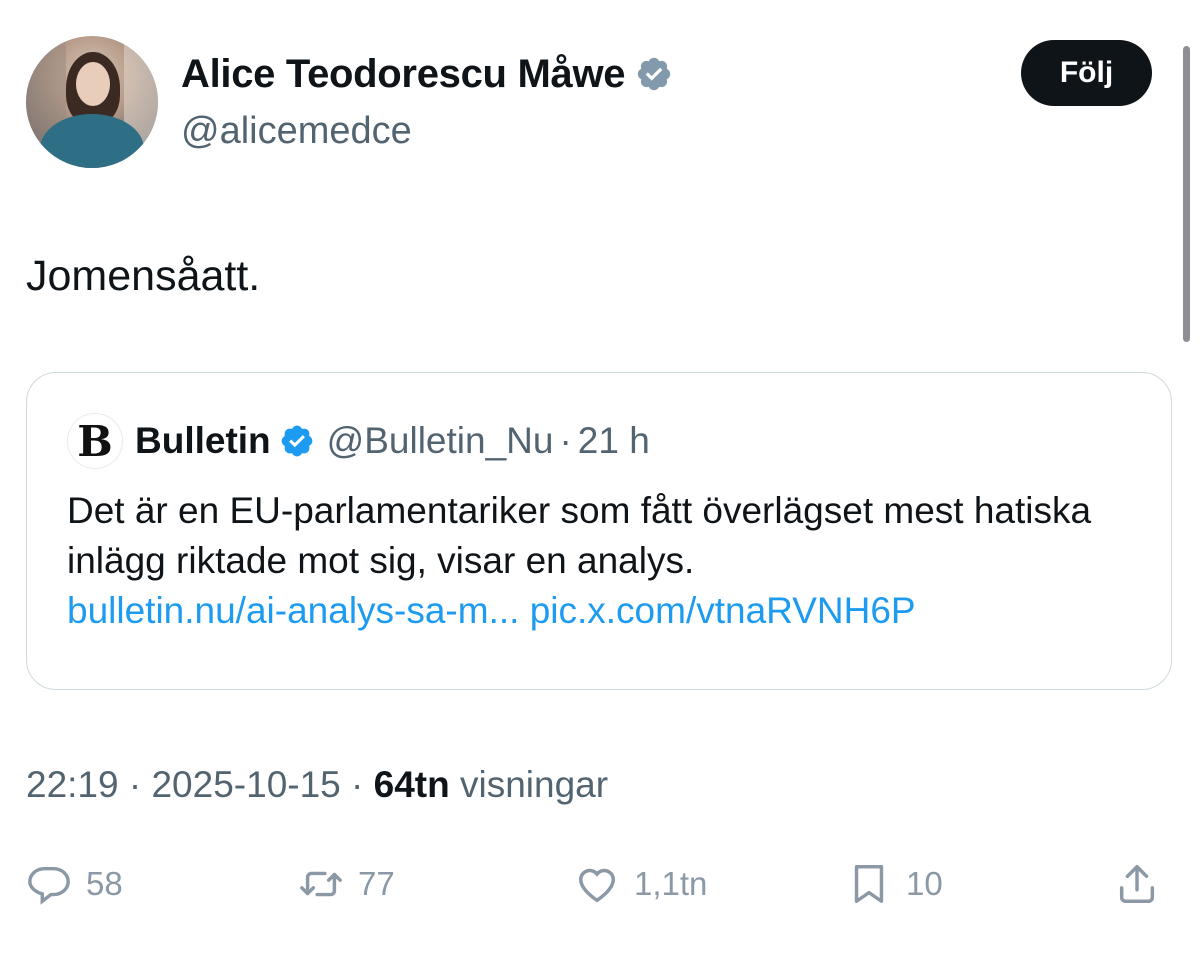 The height and width of the screenshot is (959, 1200). What do you see at coordinates (143, 276) in the screenshot?
I see `tweet-text: Jomensåatt.` at bounding box center [143, 276].